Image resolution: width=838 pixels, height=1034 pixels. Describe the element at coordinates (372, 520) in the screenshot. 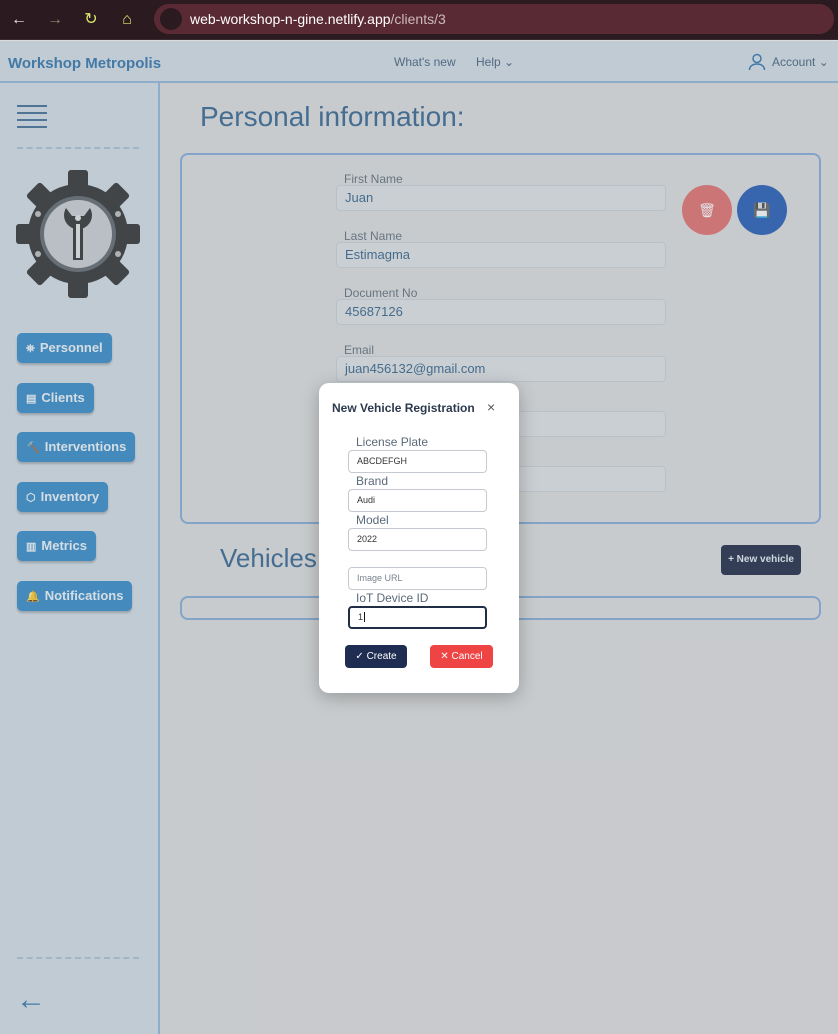

I see `model-label: Model` at that location.